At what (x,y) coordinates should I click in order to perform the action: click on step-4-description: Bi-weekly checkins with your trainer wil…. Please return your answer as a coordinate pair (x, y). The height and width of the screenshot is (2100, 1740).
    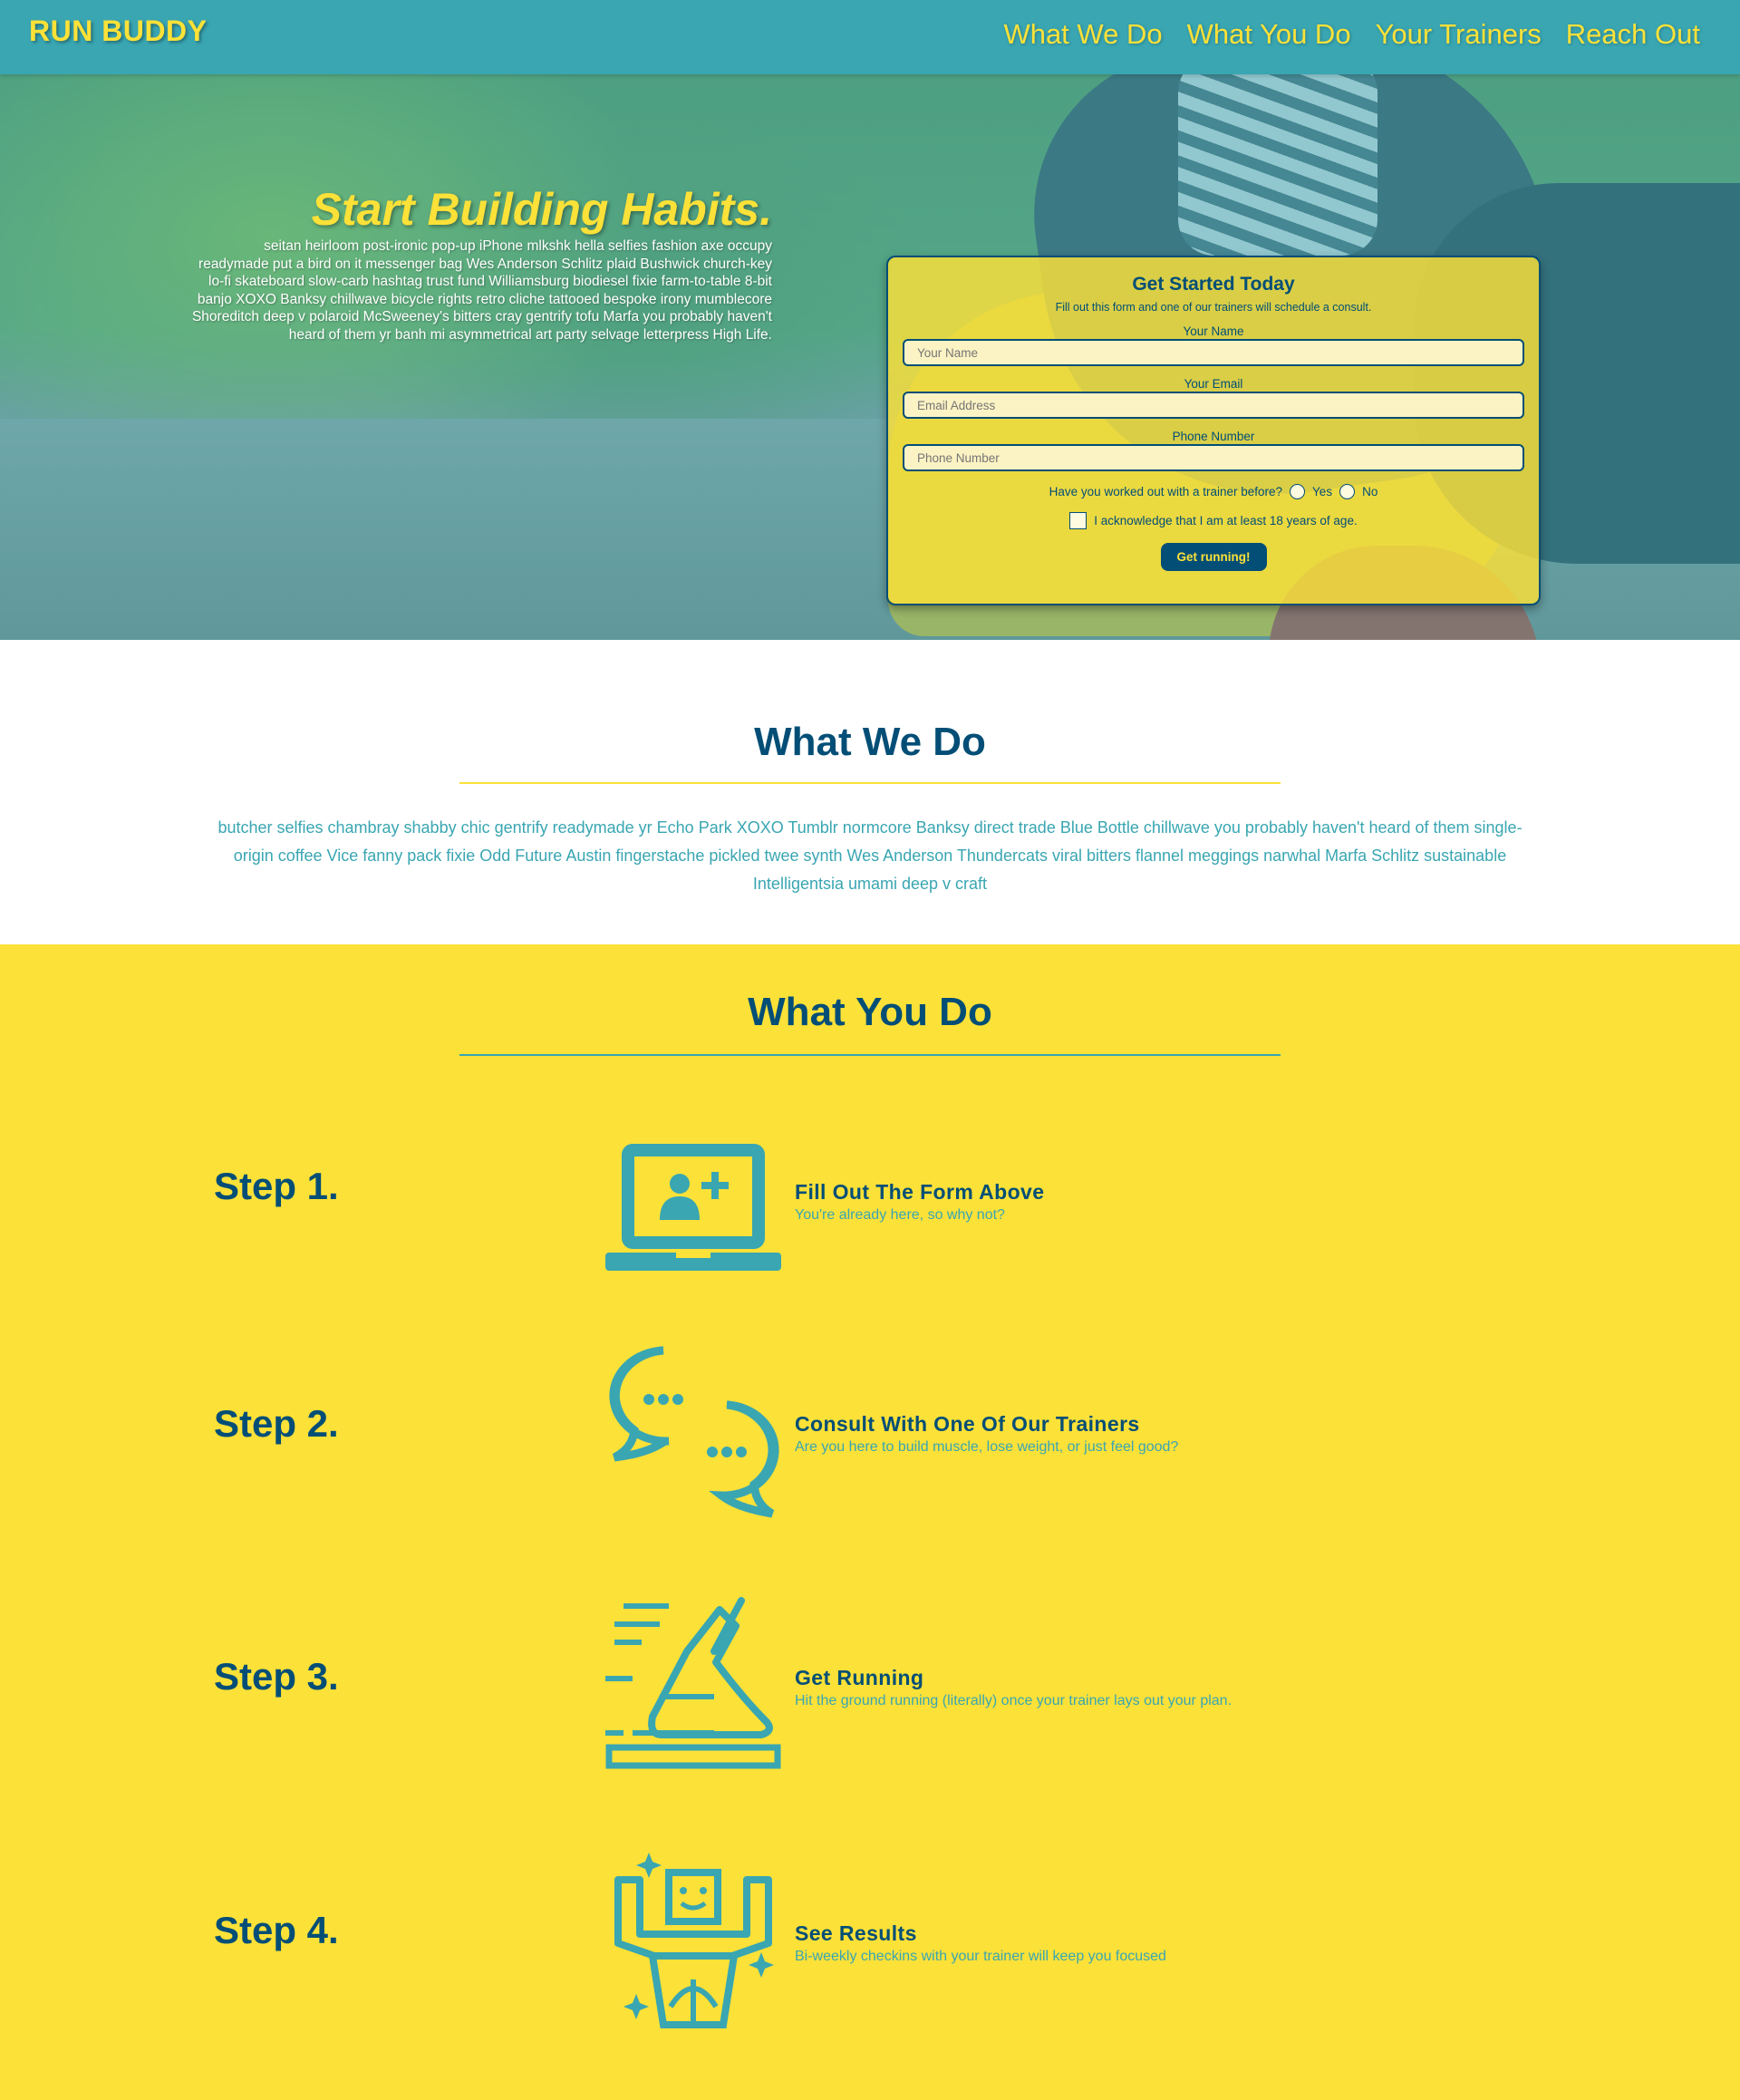
    Looking at the image, I should click on (980, 1956).